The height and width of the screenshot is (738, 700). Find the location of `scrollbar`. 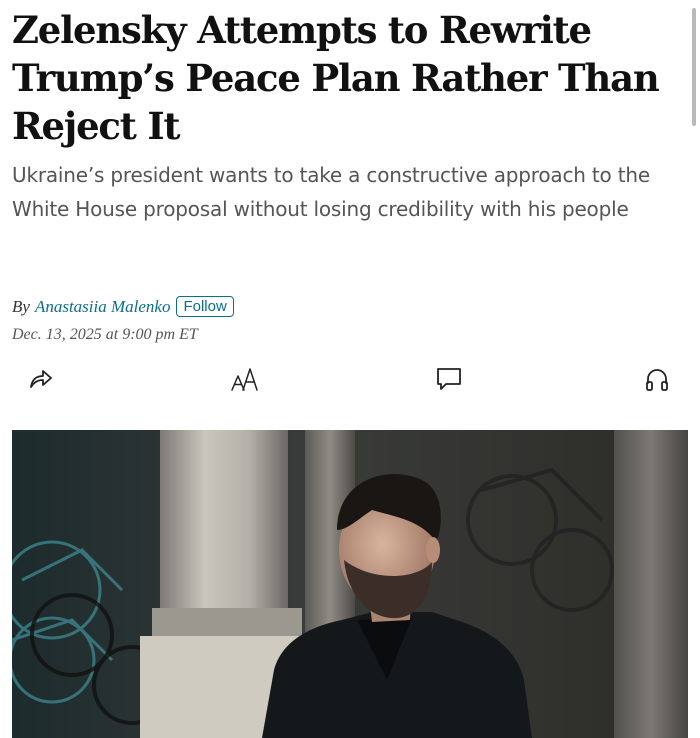

scrollbar is located at coordinates (694, 67).